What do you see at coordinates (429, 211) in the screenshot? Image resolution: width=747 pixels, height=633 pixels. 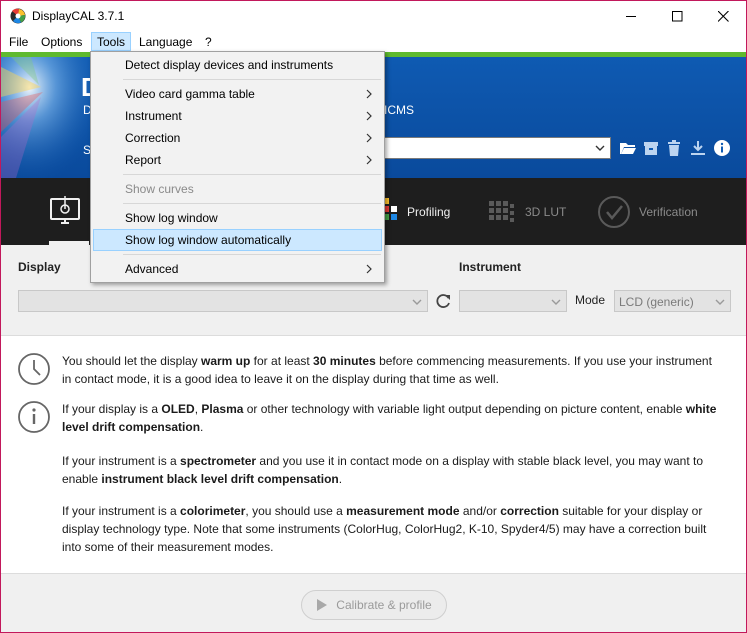 I see `tab-profiling-label: Profiling` at bounding box center [429, 211].